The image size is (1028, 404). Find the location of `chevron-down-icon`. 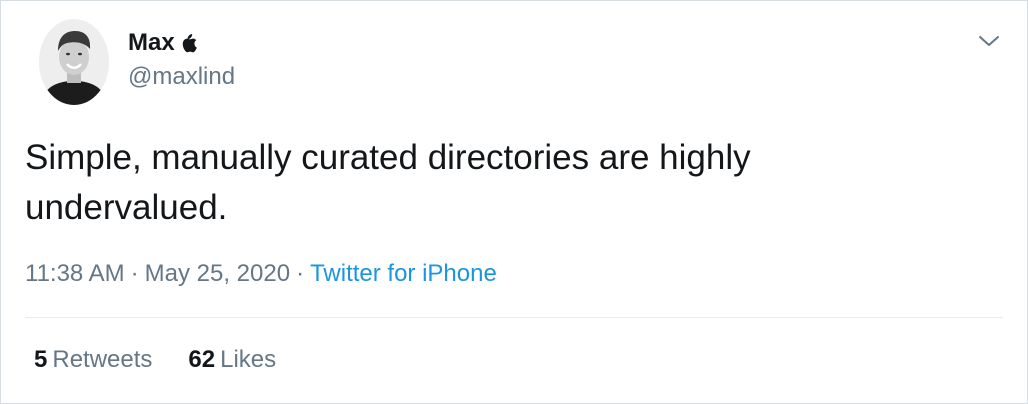

chevron-down-icon is located at coordinates (989, 41).